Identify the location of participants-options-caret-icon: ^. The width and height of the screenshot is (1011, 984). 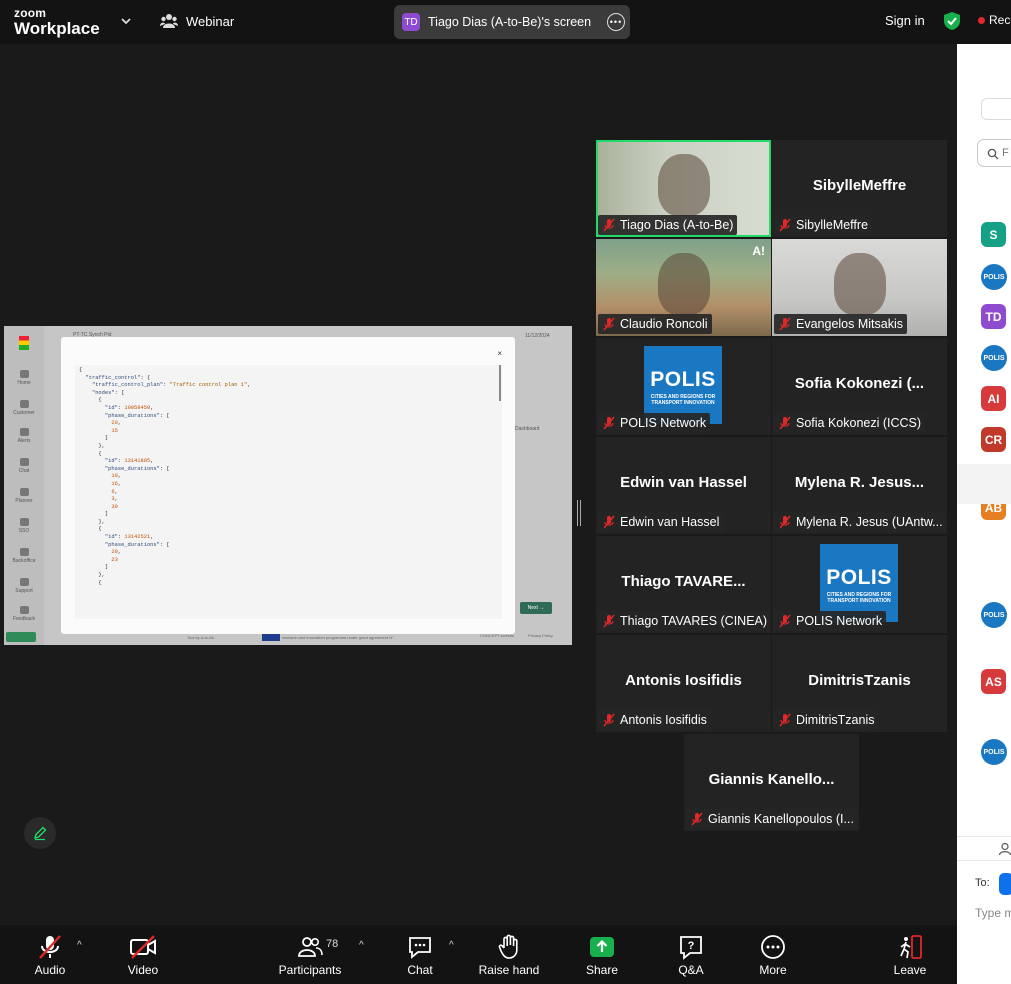
(361, 945).